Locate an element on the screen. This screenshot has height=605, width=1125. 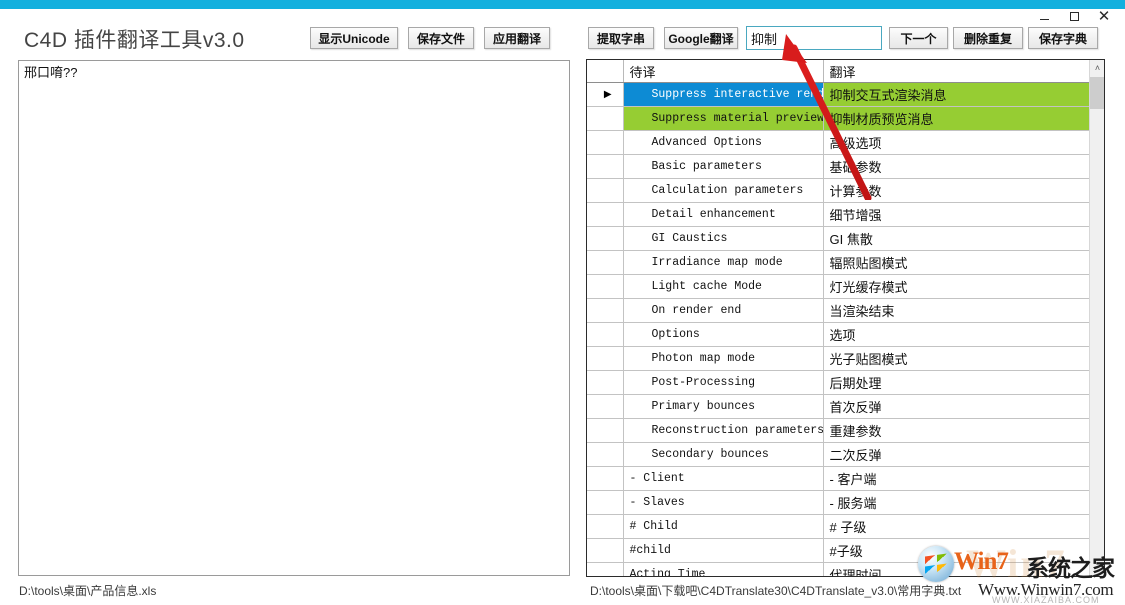
scroll-down-icon is located at coordinates (1097, 568).